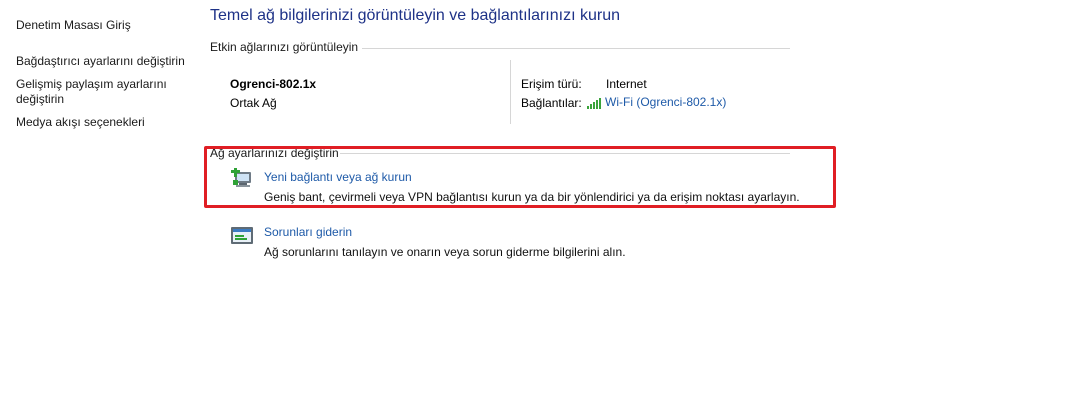 Image resolution: width=1082 pixels, height=407 pixels. I want to click on network-name: Ogrenci-802.1x, so click(273, 84).